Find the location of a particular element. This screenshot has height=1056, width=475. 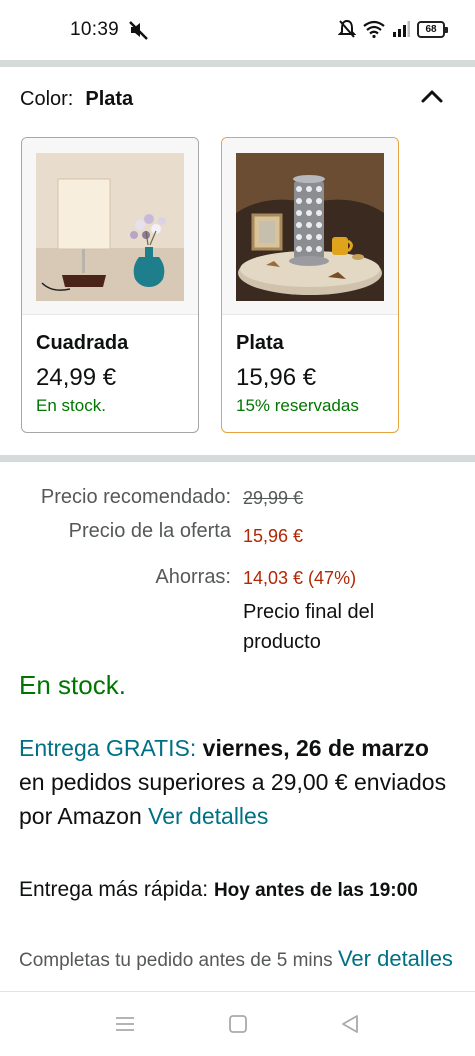

color-selector-header: Color: Plata is located at coordinates (76, 99).